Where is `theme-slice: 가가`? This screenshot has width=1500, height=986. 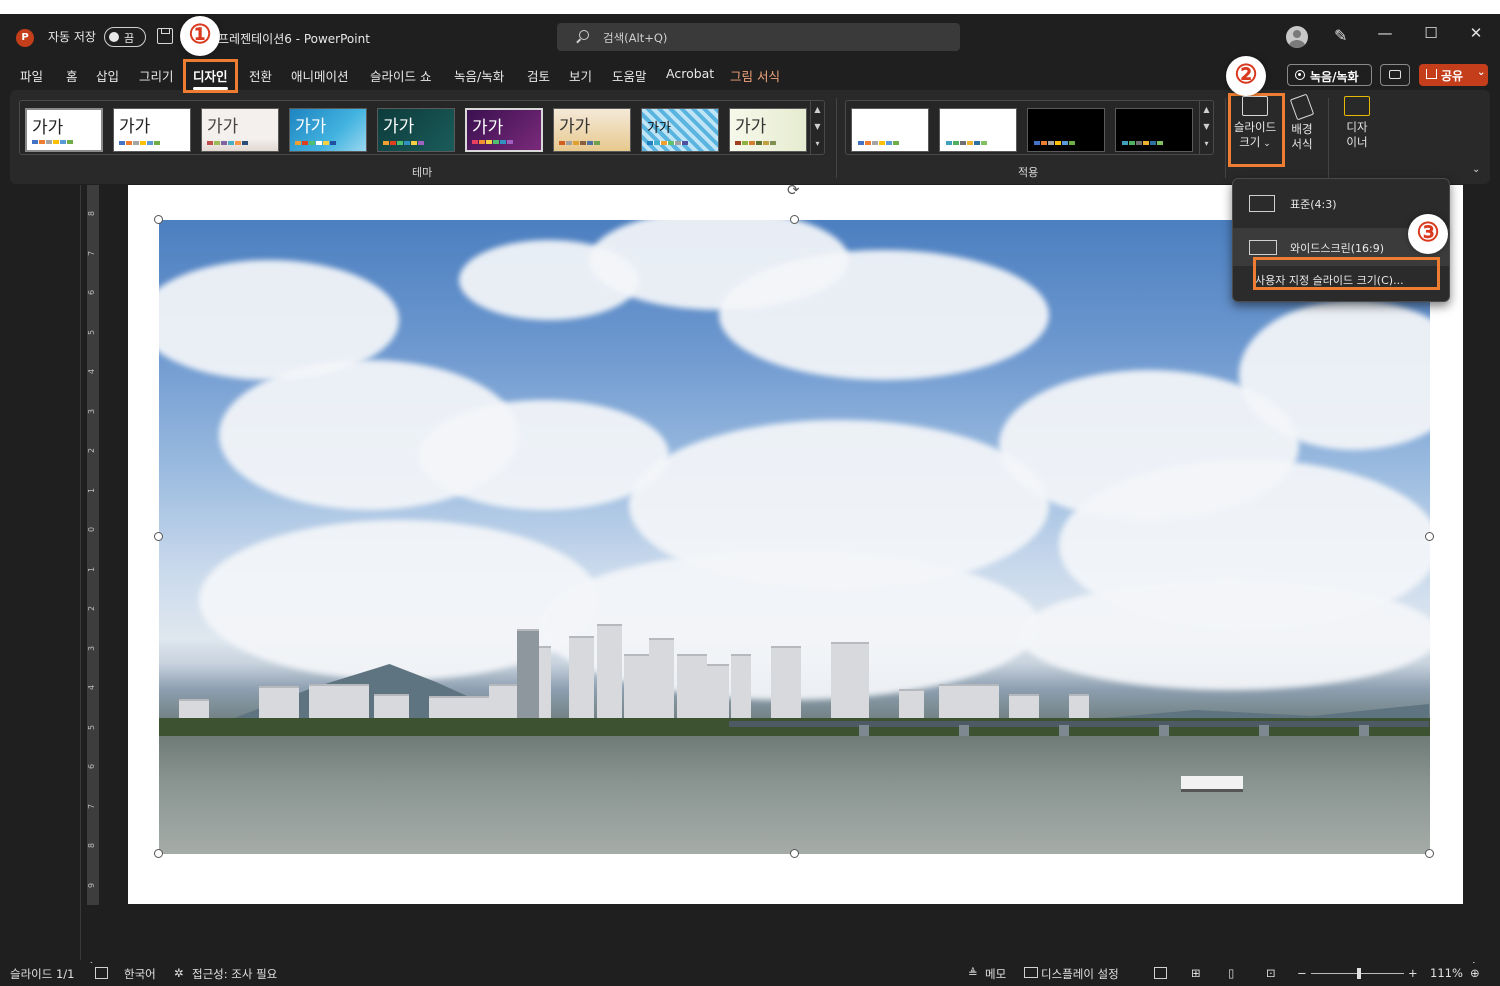 theme-slice: 가가 is located at coordinates (680, 130).